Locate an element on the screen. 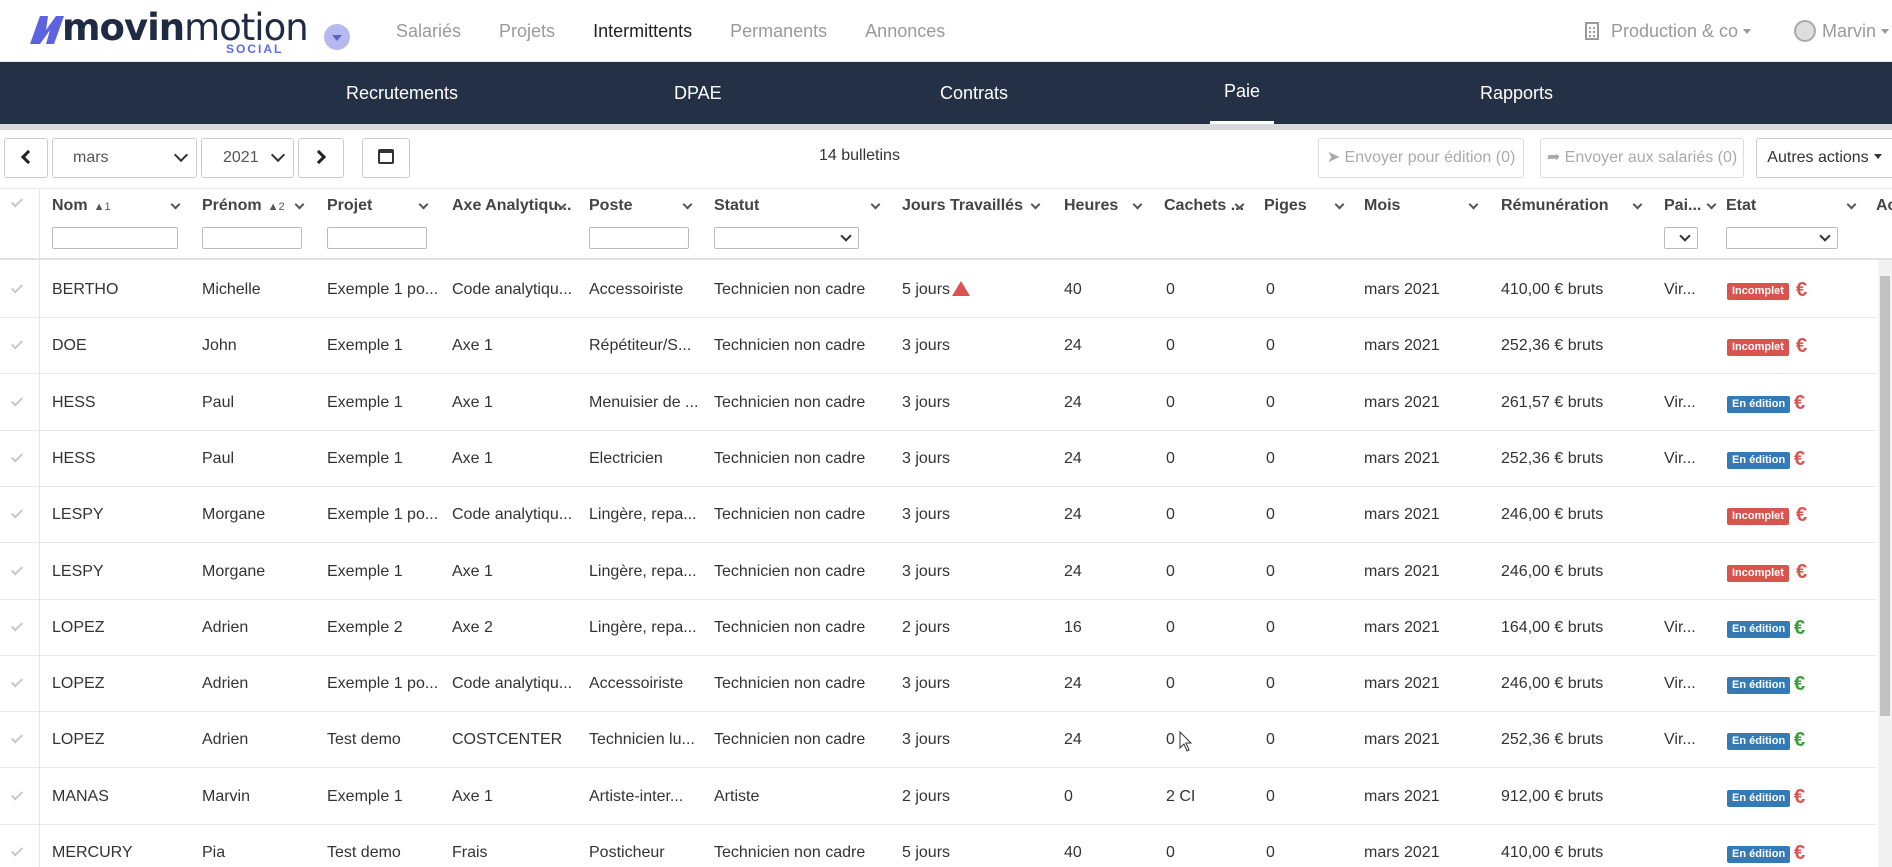 The width and height of the screenshot is (1892, 867). cell-remuneration: 410,00 € bruts is located at coordinates (1552, 852).